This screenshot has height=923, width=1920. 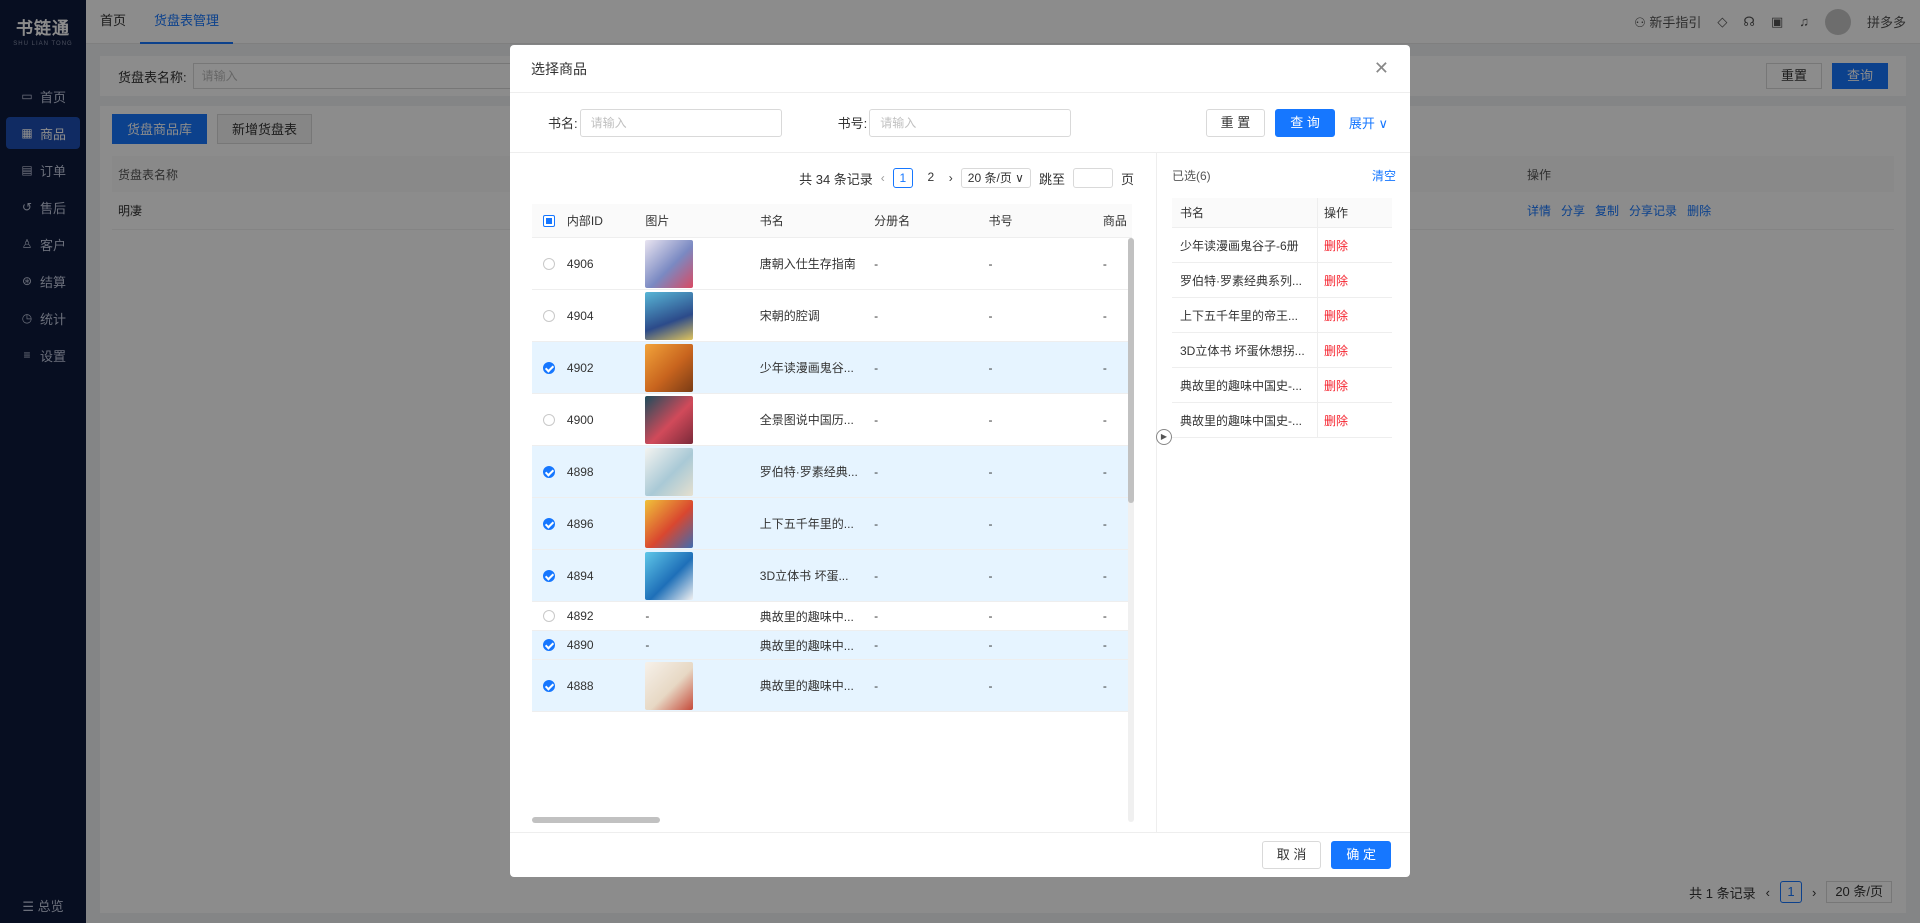 What do you see at coordinates (960, 854) in the screenshot?
I see `modal-footer: 取 消 确 定` at bounding box center [960, 854].